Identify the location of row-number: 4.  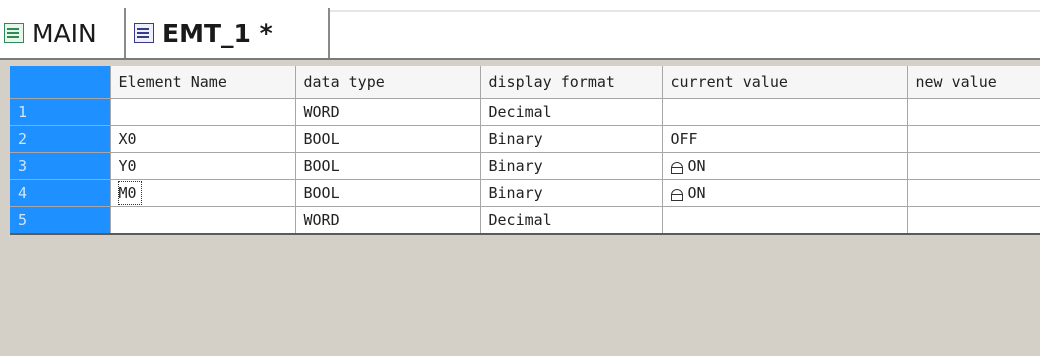
(60, 193).